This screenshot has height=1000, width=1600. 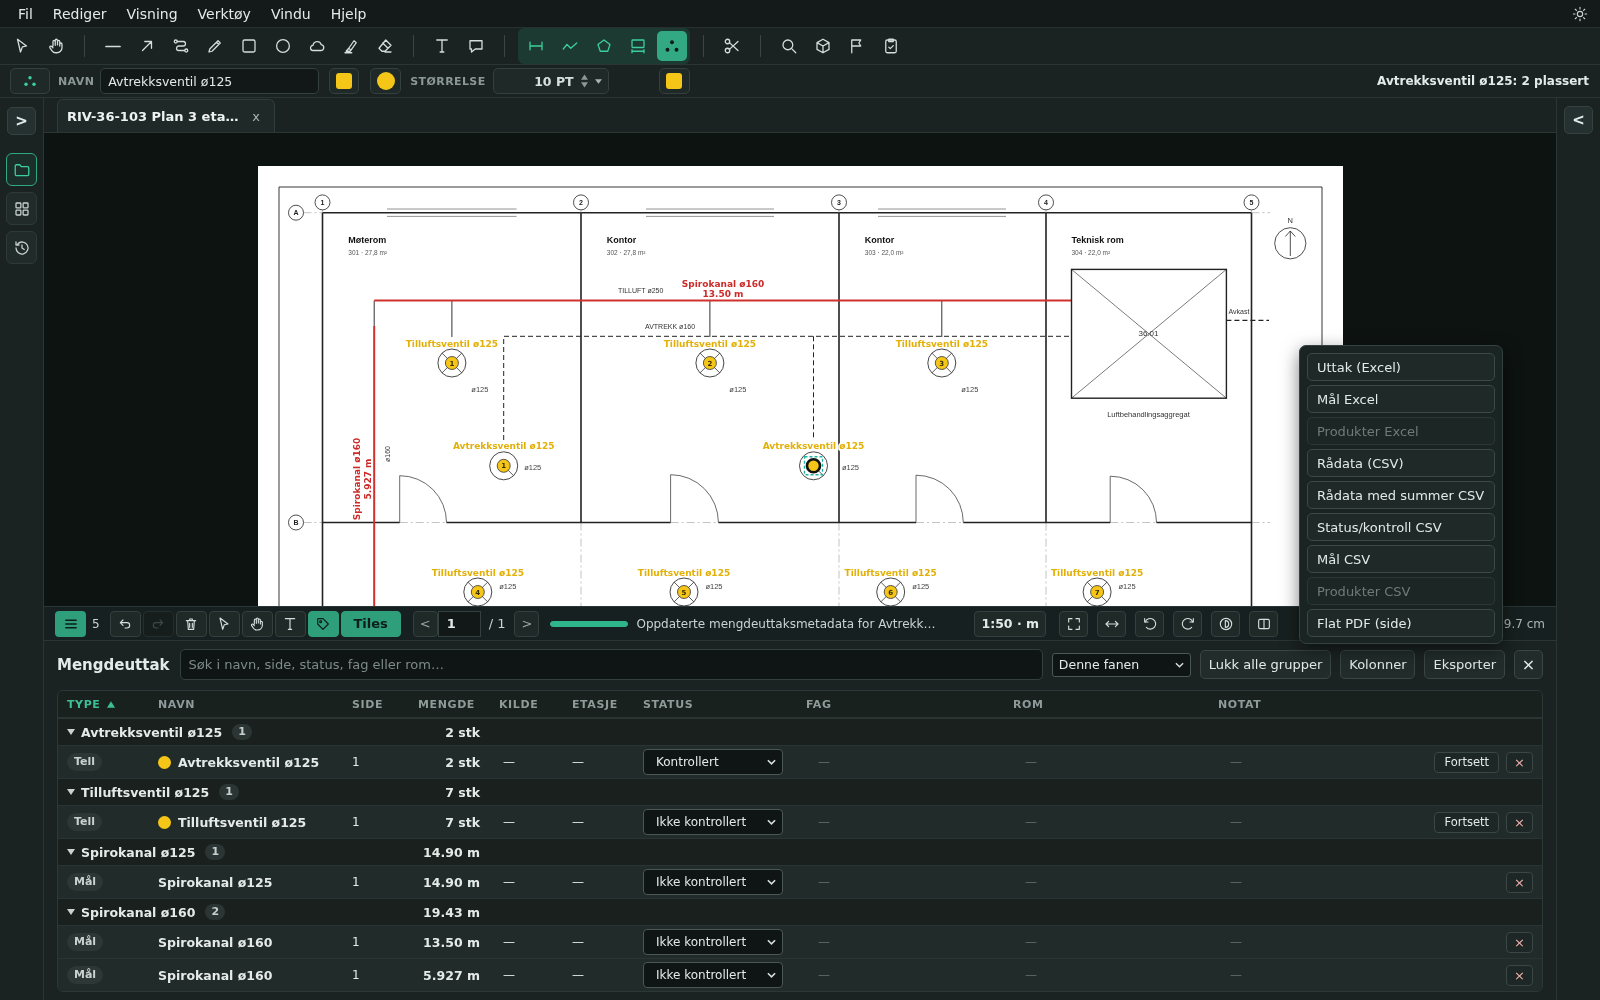 I want to click on group-row: Spirokanal ø160 2 19.43 m, so click(x=800, y=911).